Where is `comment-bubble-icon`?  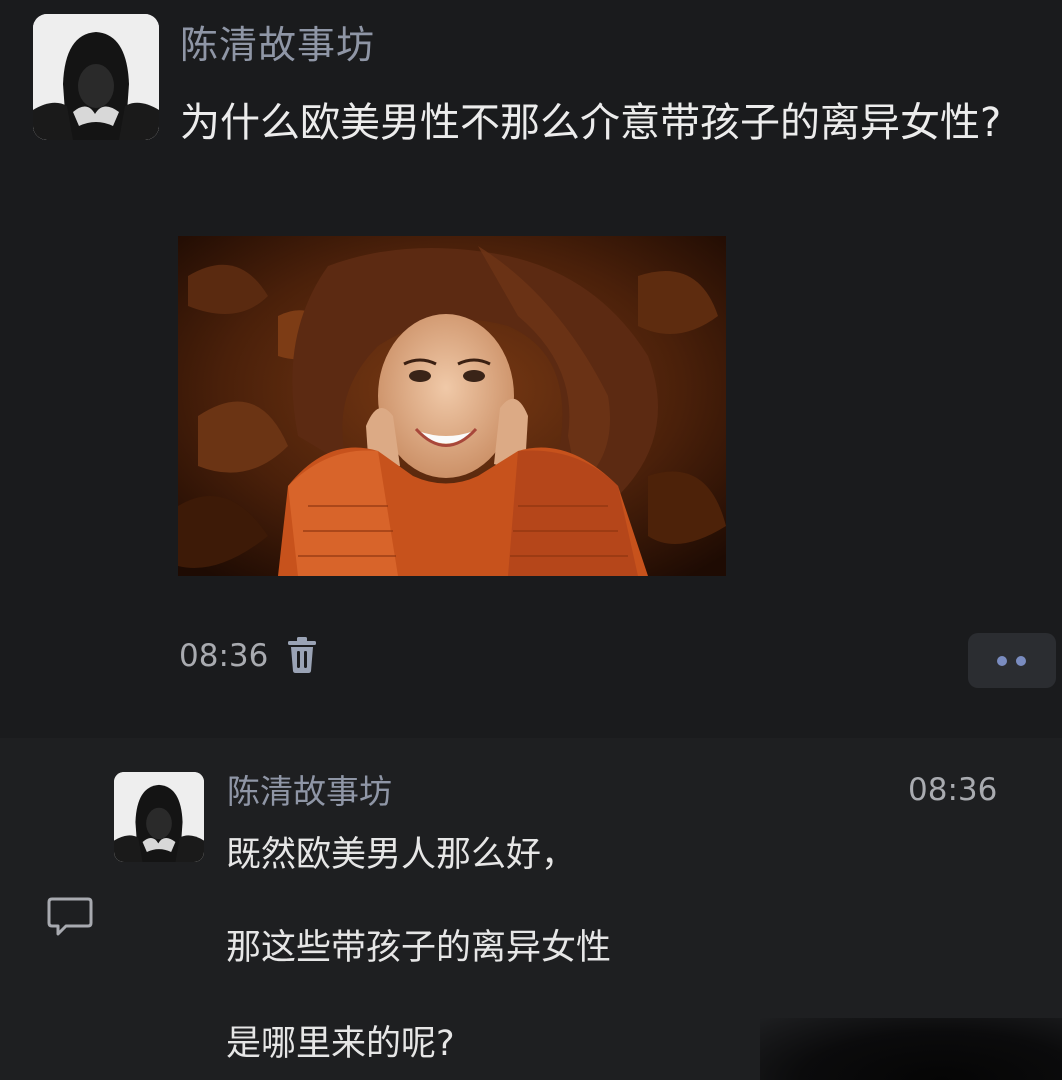 comment-bubble-icon is located at coordinates (70, 917).